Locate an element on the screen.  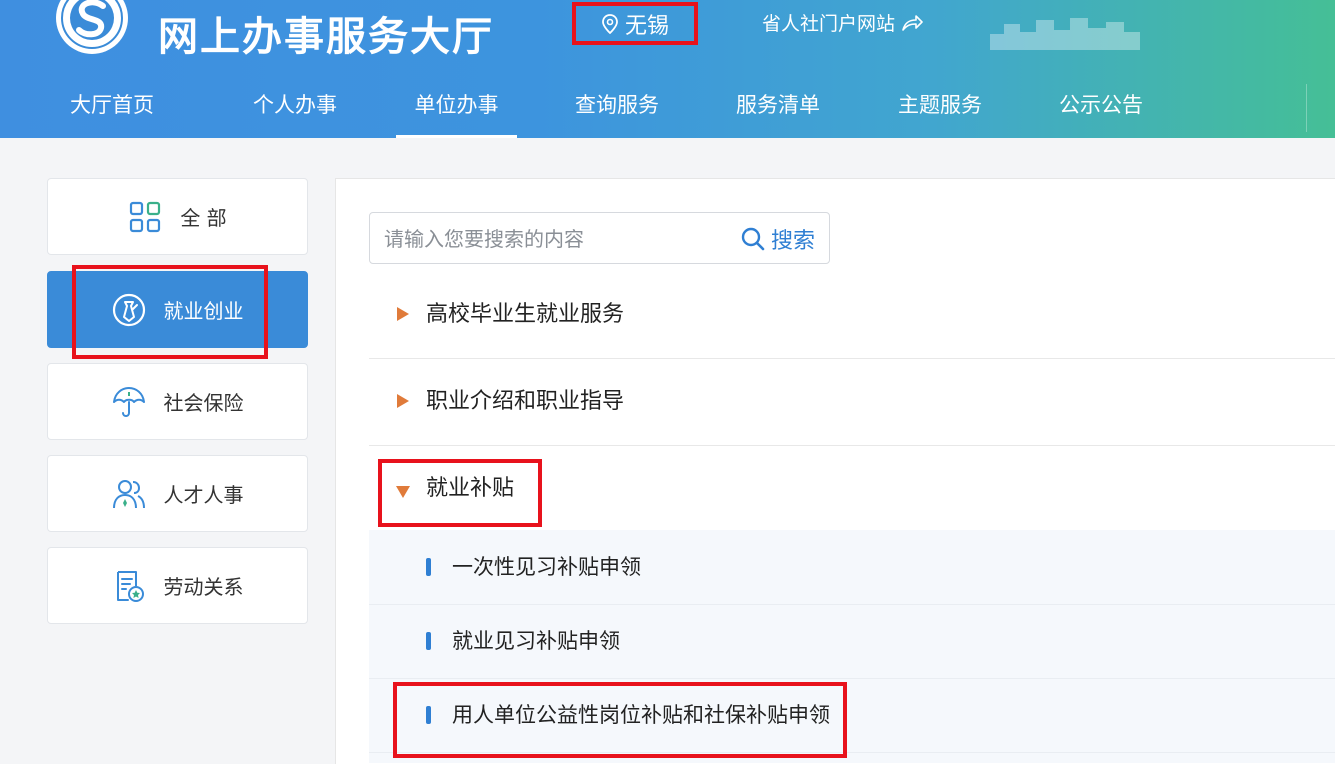
category-label: 职业介绍和职业指导 is located at coordinates (525, 401).